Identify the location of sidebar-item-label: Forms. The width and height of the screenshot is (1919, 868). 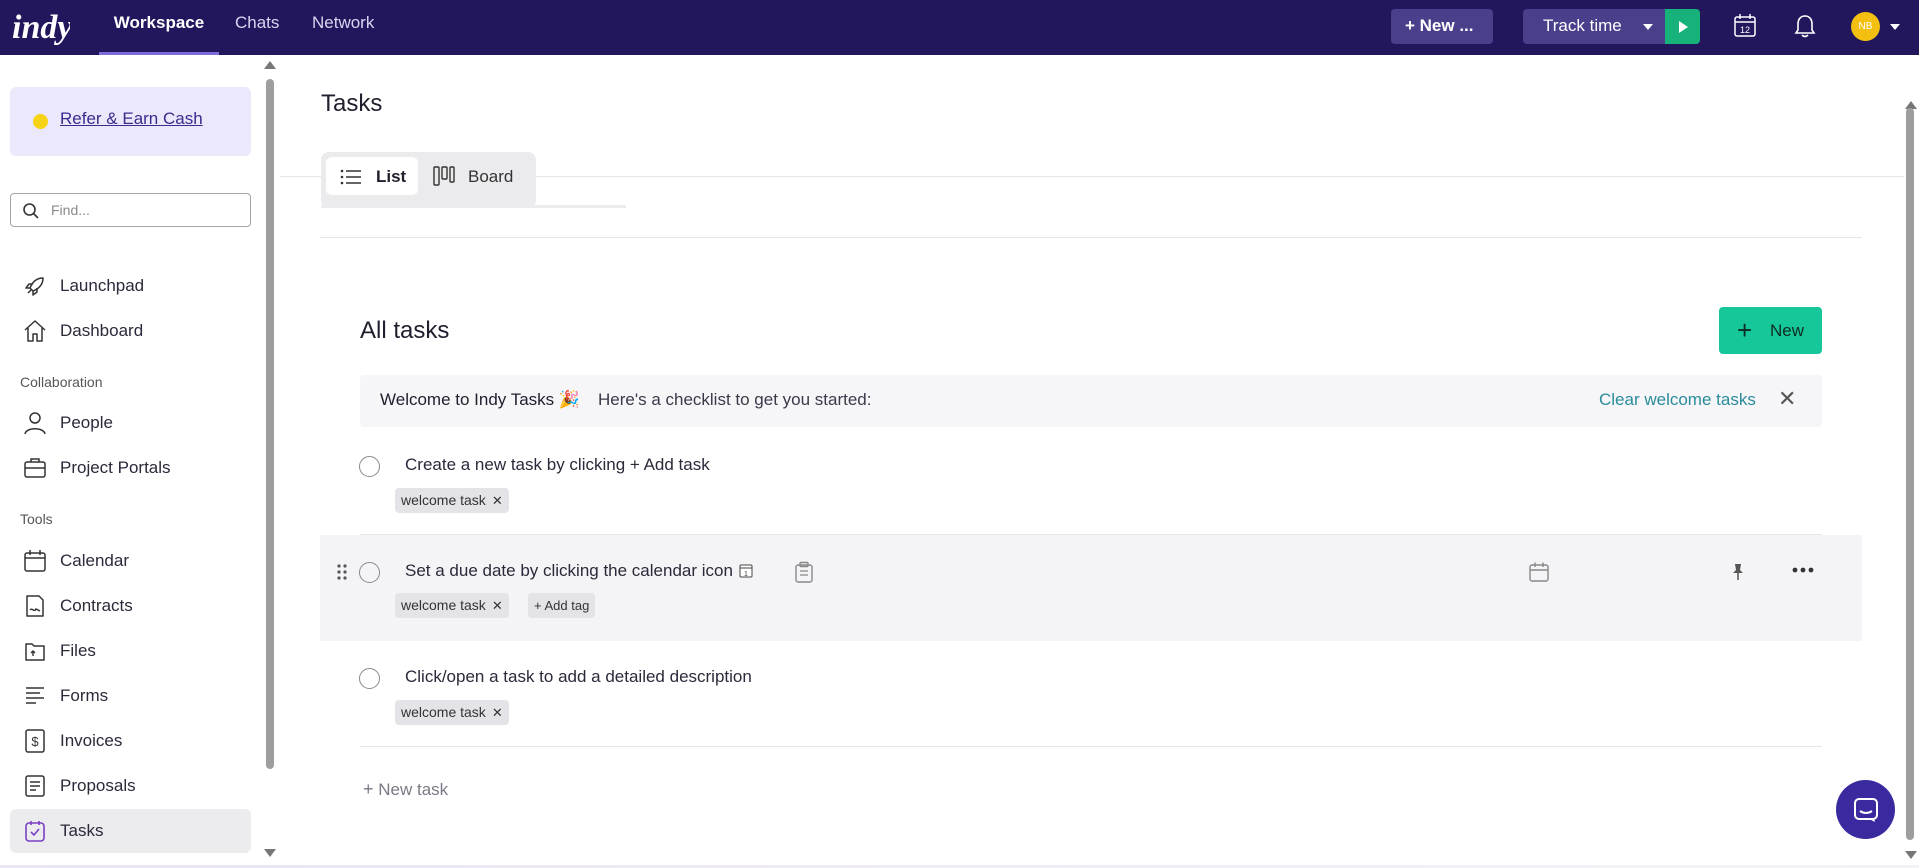
(84, 695).